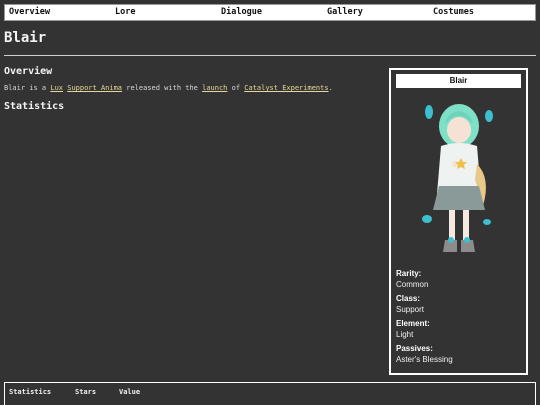  I want to click on top-nav: Overview Lore Dialogue Gallery Costumes, so click(270, 12).